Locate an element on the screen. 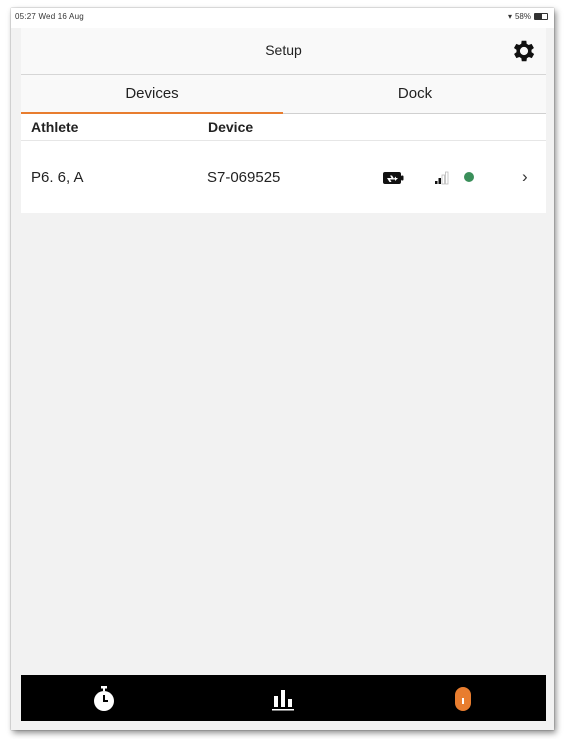 This screenshot has width=564, height=739. chevron-right-icon: › is located at coordinates (525, 176).